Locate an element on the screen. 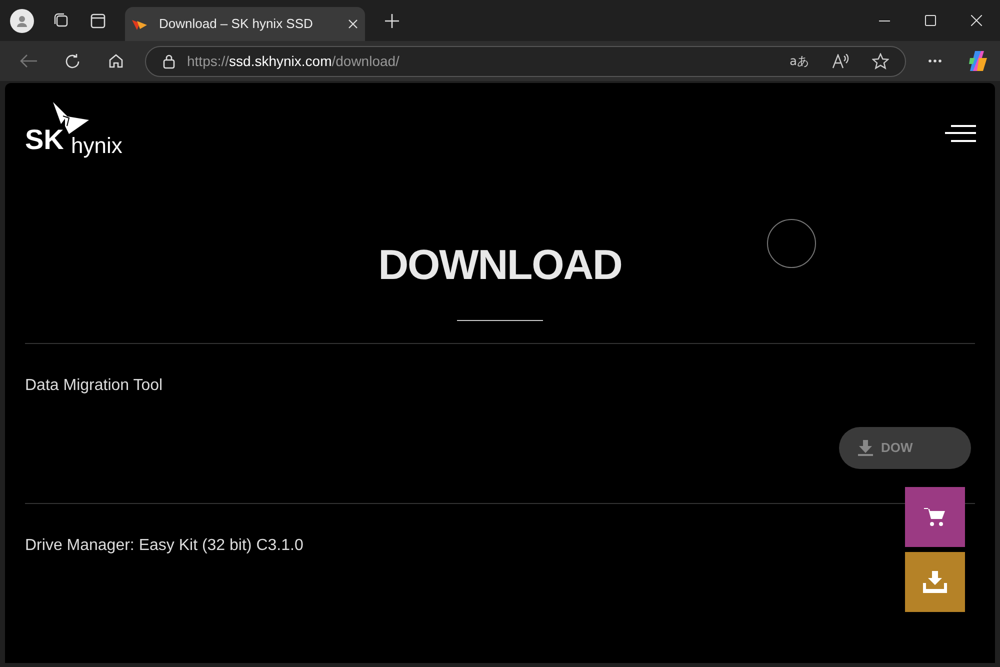  browser-tab: Download – SK hynix SSD is located at coordinates (245, 24).